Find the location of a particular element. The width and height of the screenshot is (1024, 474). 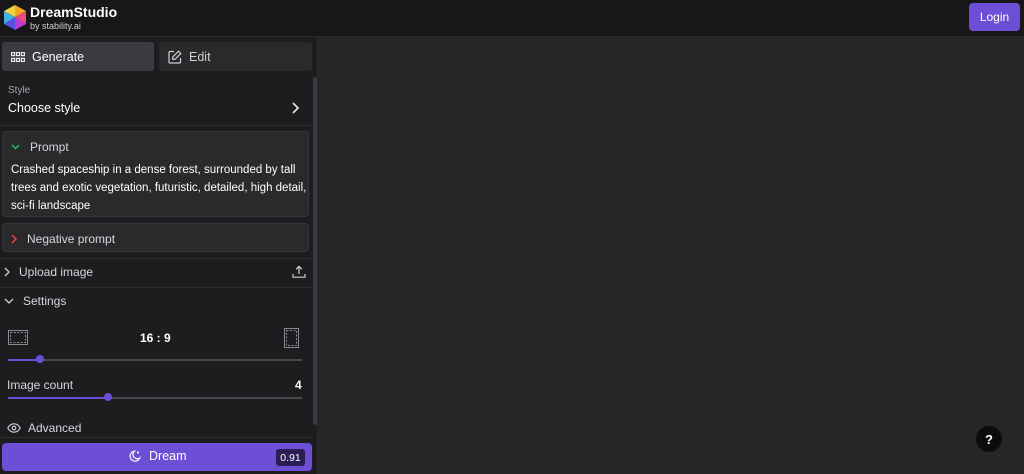

upload-image-row: Upload image is located at coordinates (48, 272).